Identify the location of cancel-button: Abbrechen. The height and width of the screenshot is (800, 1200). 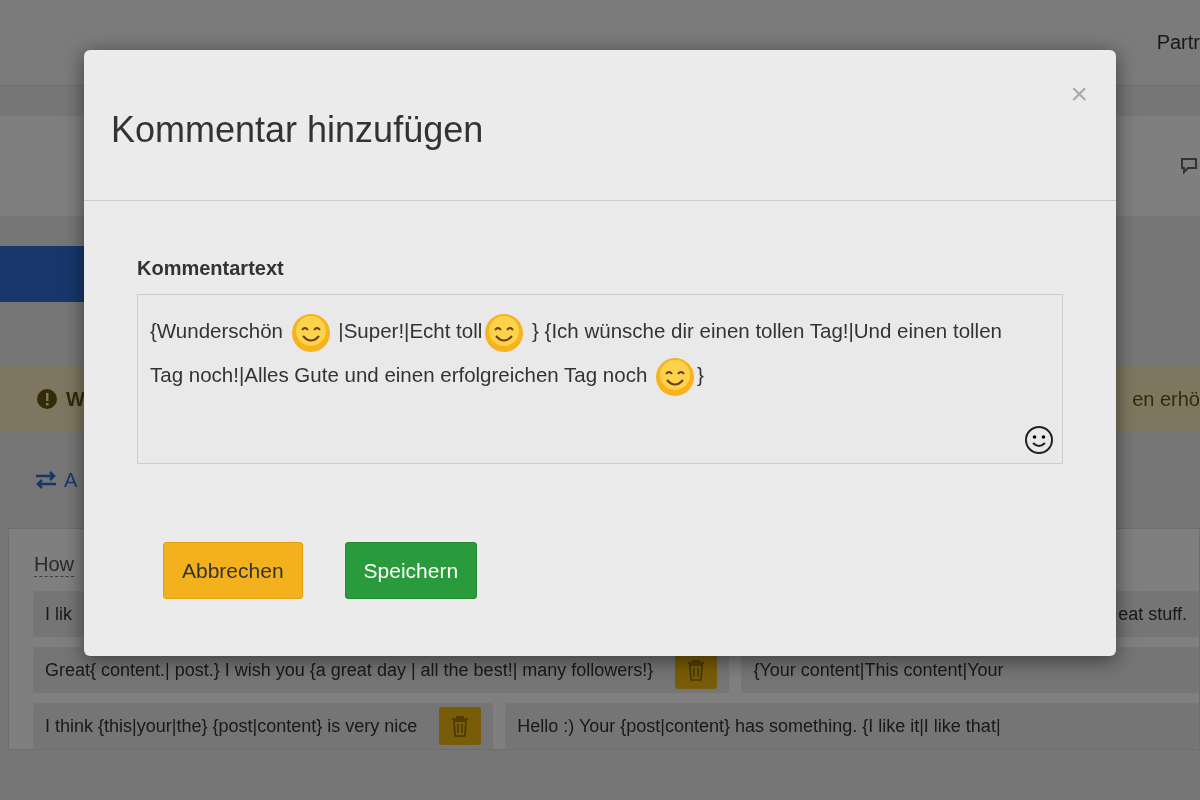
(233, 570).